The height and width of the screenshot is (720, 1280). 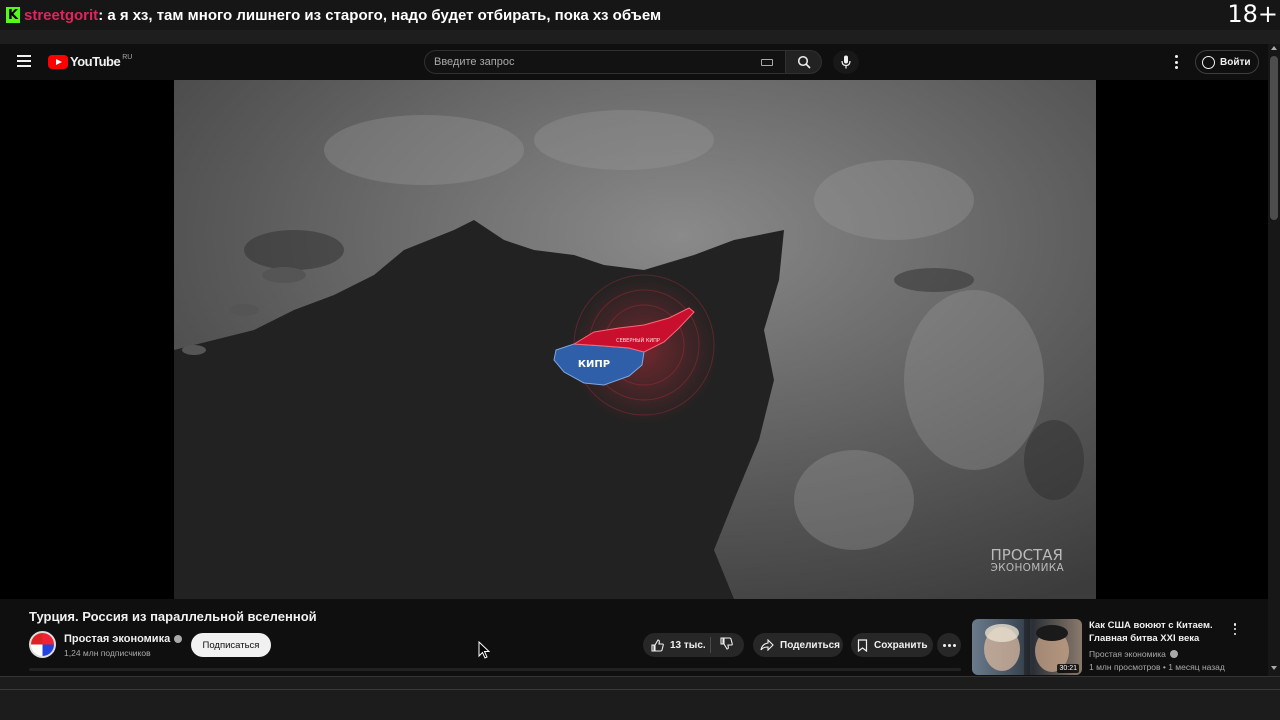 What do you see at coordinates (1176, 62) in the screenshot?
I see `settings-menu-icon` at bounding box center [1176, 62].